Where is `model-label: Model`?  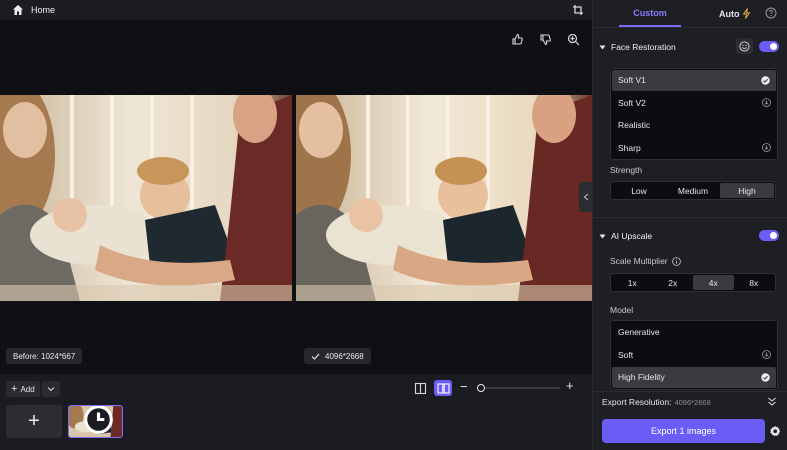 model-label: Model is located at coordinates (622, 310).